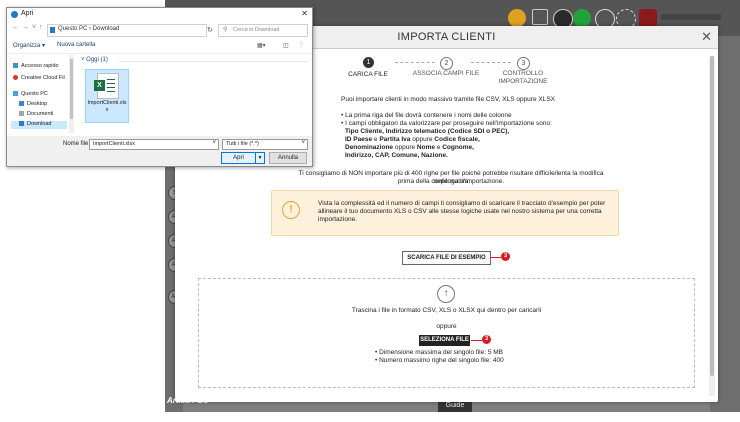 This screenshot has height=422, width=740. I want to click on sidebar-label: Download, so click(39, 124).